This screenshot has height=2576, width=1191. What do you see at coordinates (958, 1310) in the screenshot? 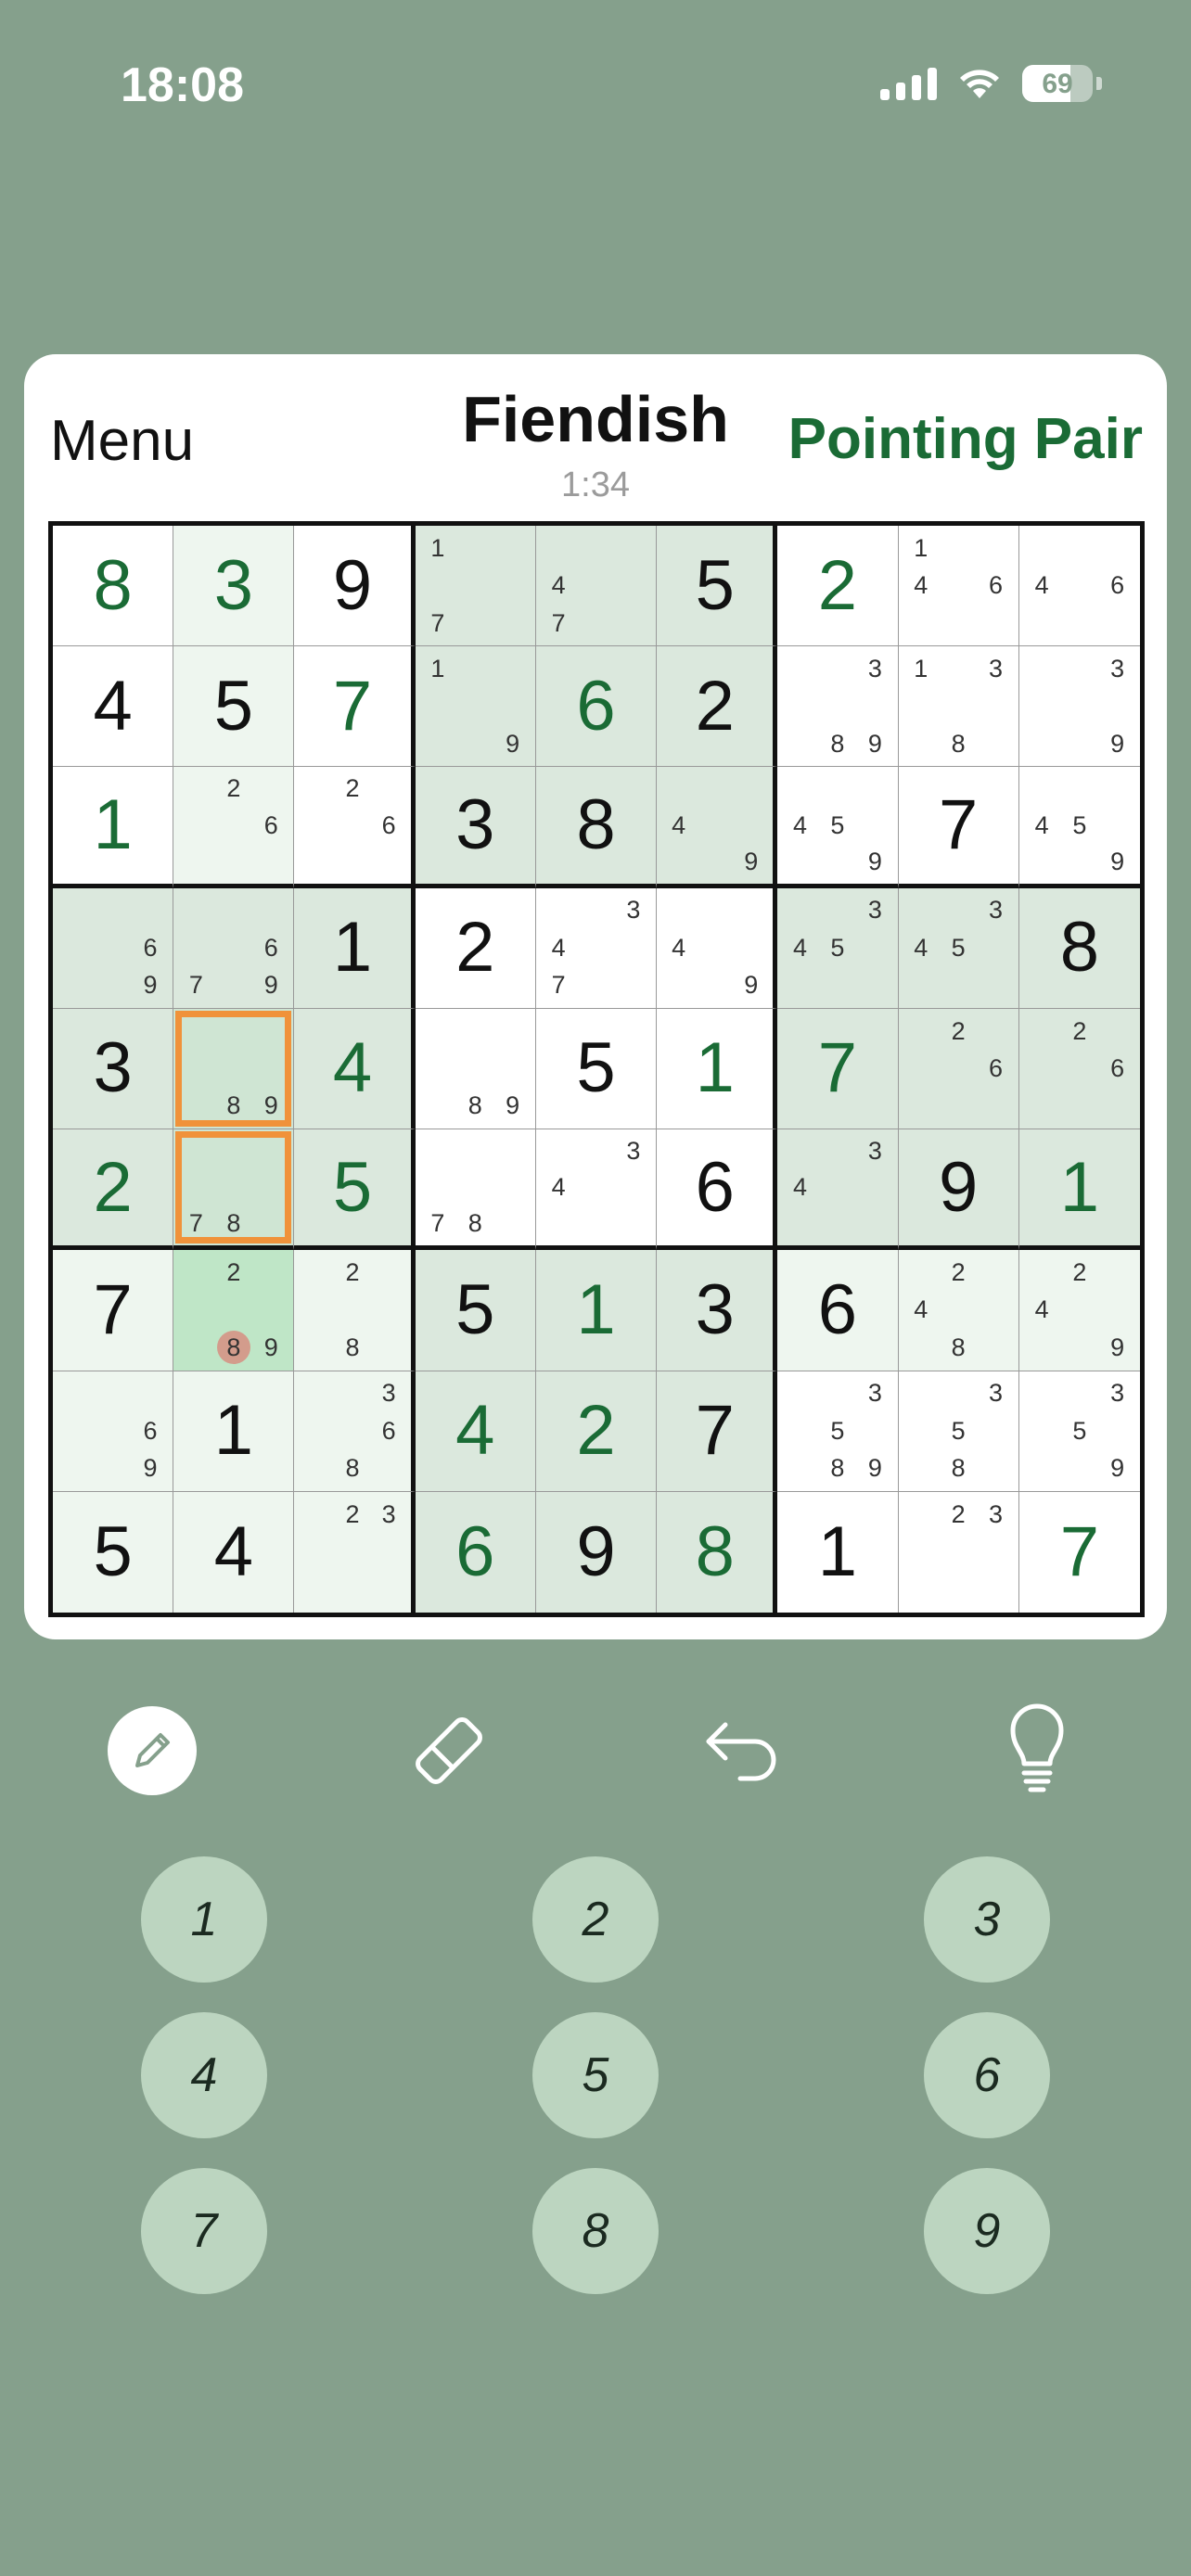
I see `sudoku-cell: 248` at bounding box center [958, 1310].